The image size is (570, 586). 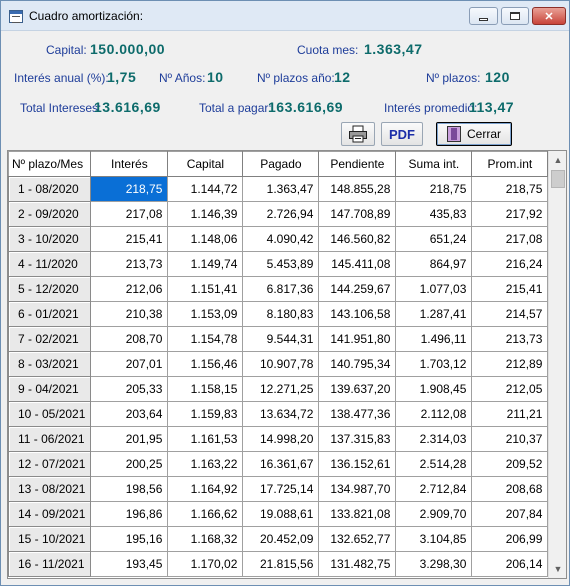 What do you see at coordinates (357, 389) in the screenshot?
I see `table-cell: 139.637,20` at bounding box center [357, 389].